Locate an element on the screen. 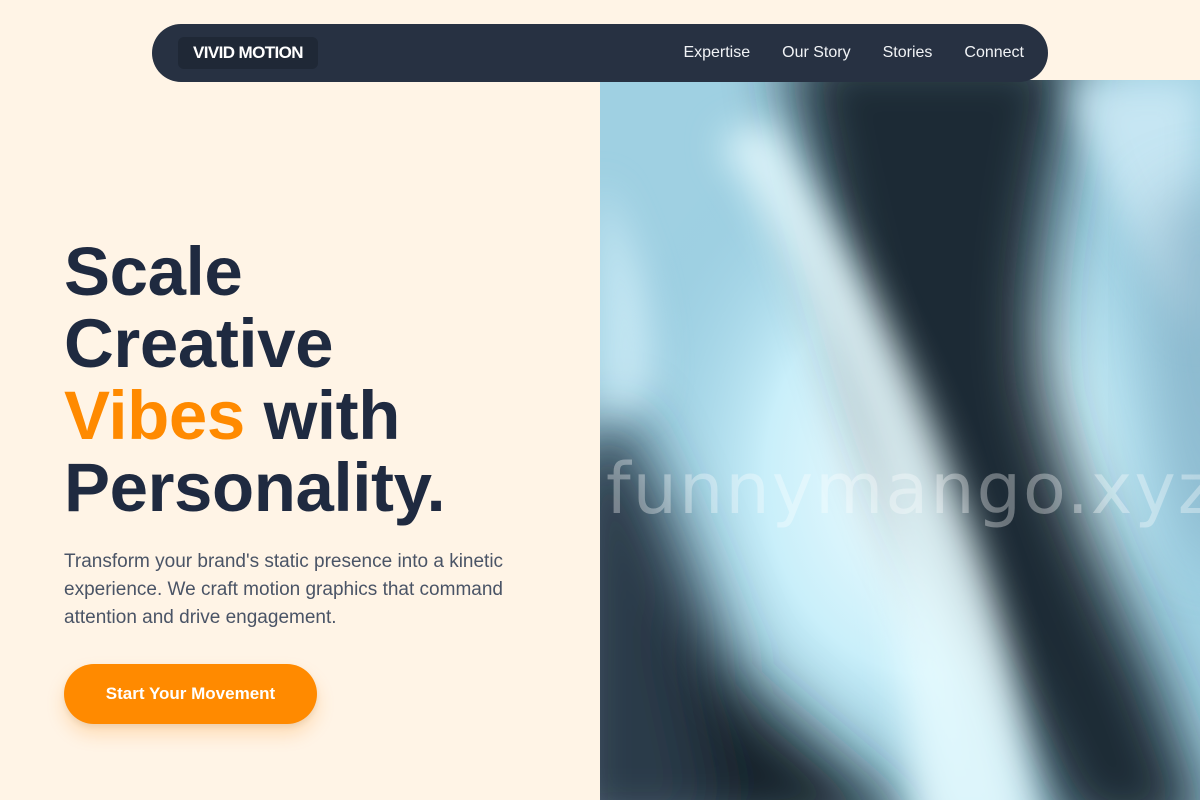 This screenshot has height=800, width=1200. start-movement-button: Start Your Movement is located at coordinates (190, 694).